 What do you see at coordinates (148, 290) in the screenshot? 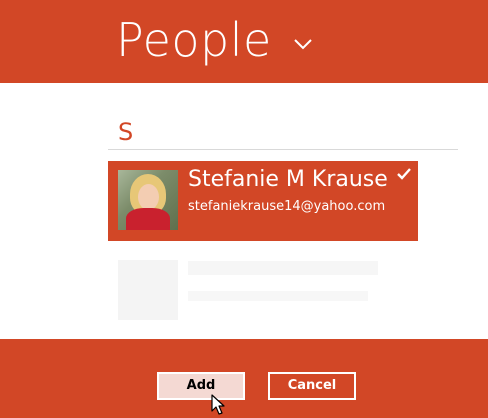
I see `avatar-placeholder` at bounding box center [148, 290].